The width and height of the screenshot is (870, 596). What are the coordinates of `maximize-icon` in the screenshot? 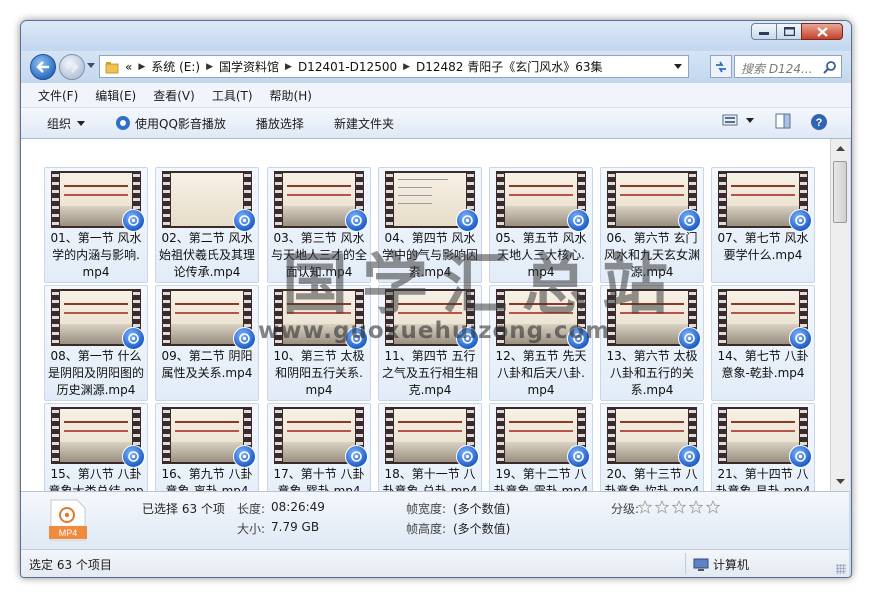 It's located at (789, 31).